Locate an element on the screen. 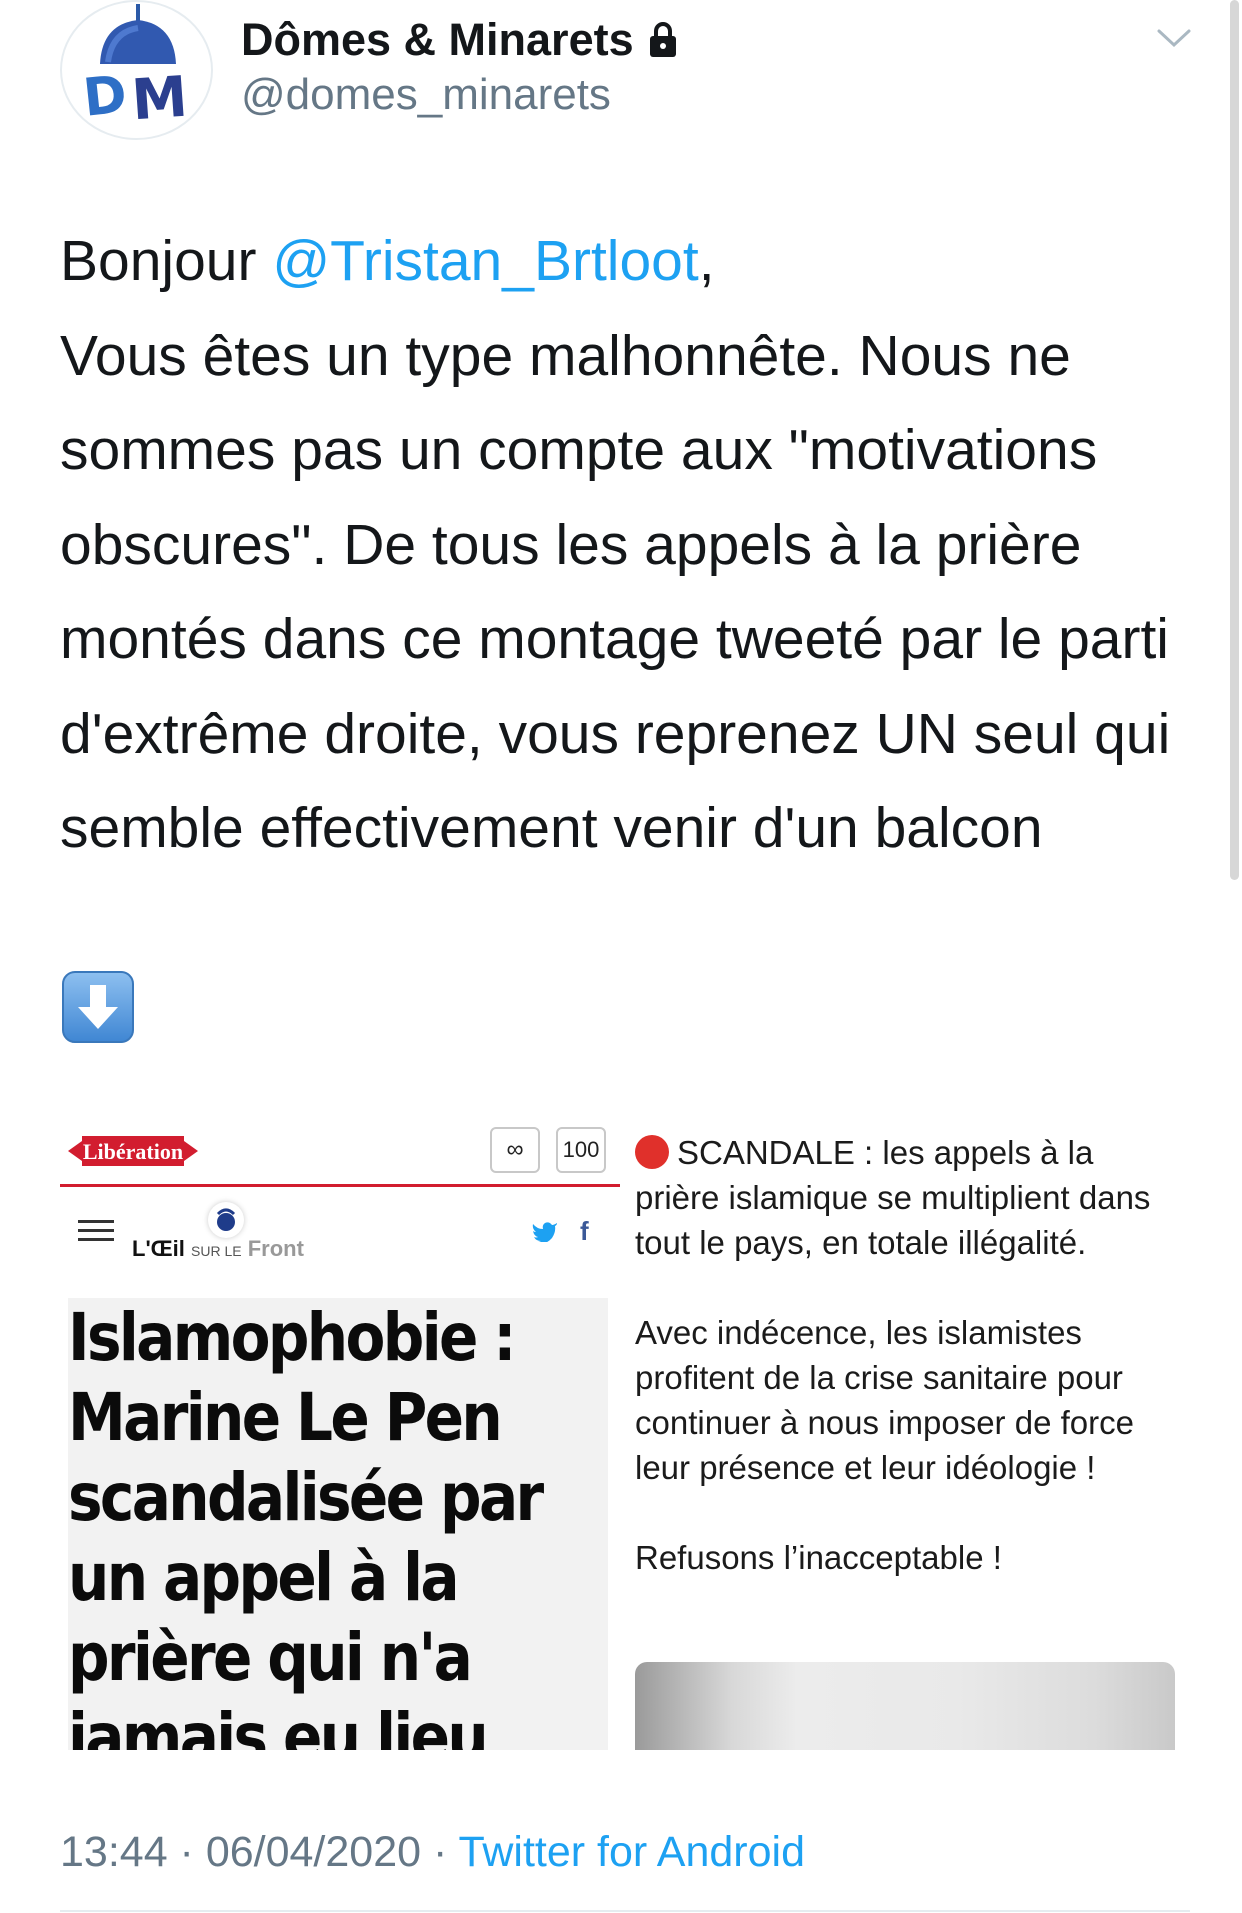 This screenshot has height=1913, width=1242. liberation-logo-text: Libération is located at coordinates (133, 1151).